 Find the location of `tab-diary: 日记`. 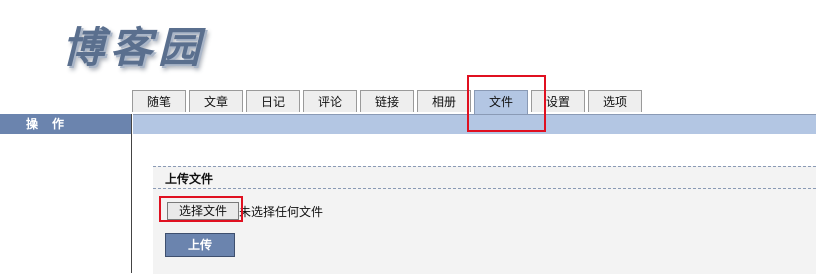

tab-diary: 日记 is located at coordinates (273, 101).